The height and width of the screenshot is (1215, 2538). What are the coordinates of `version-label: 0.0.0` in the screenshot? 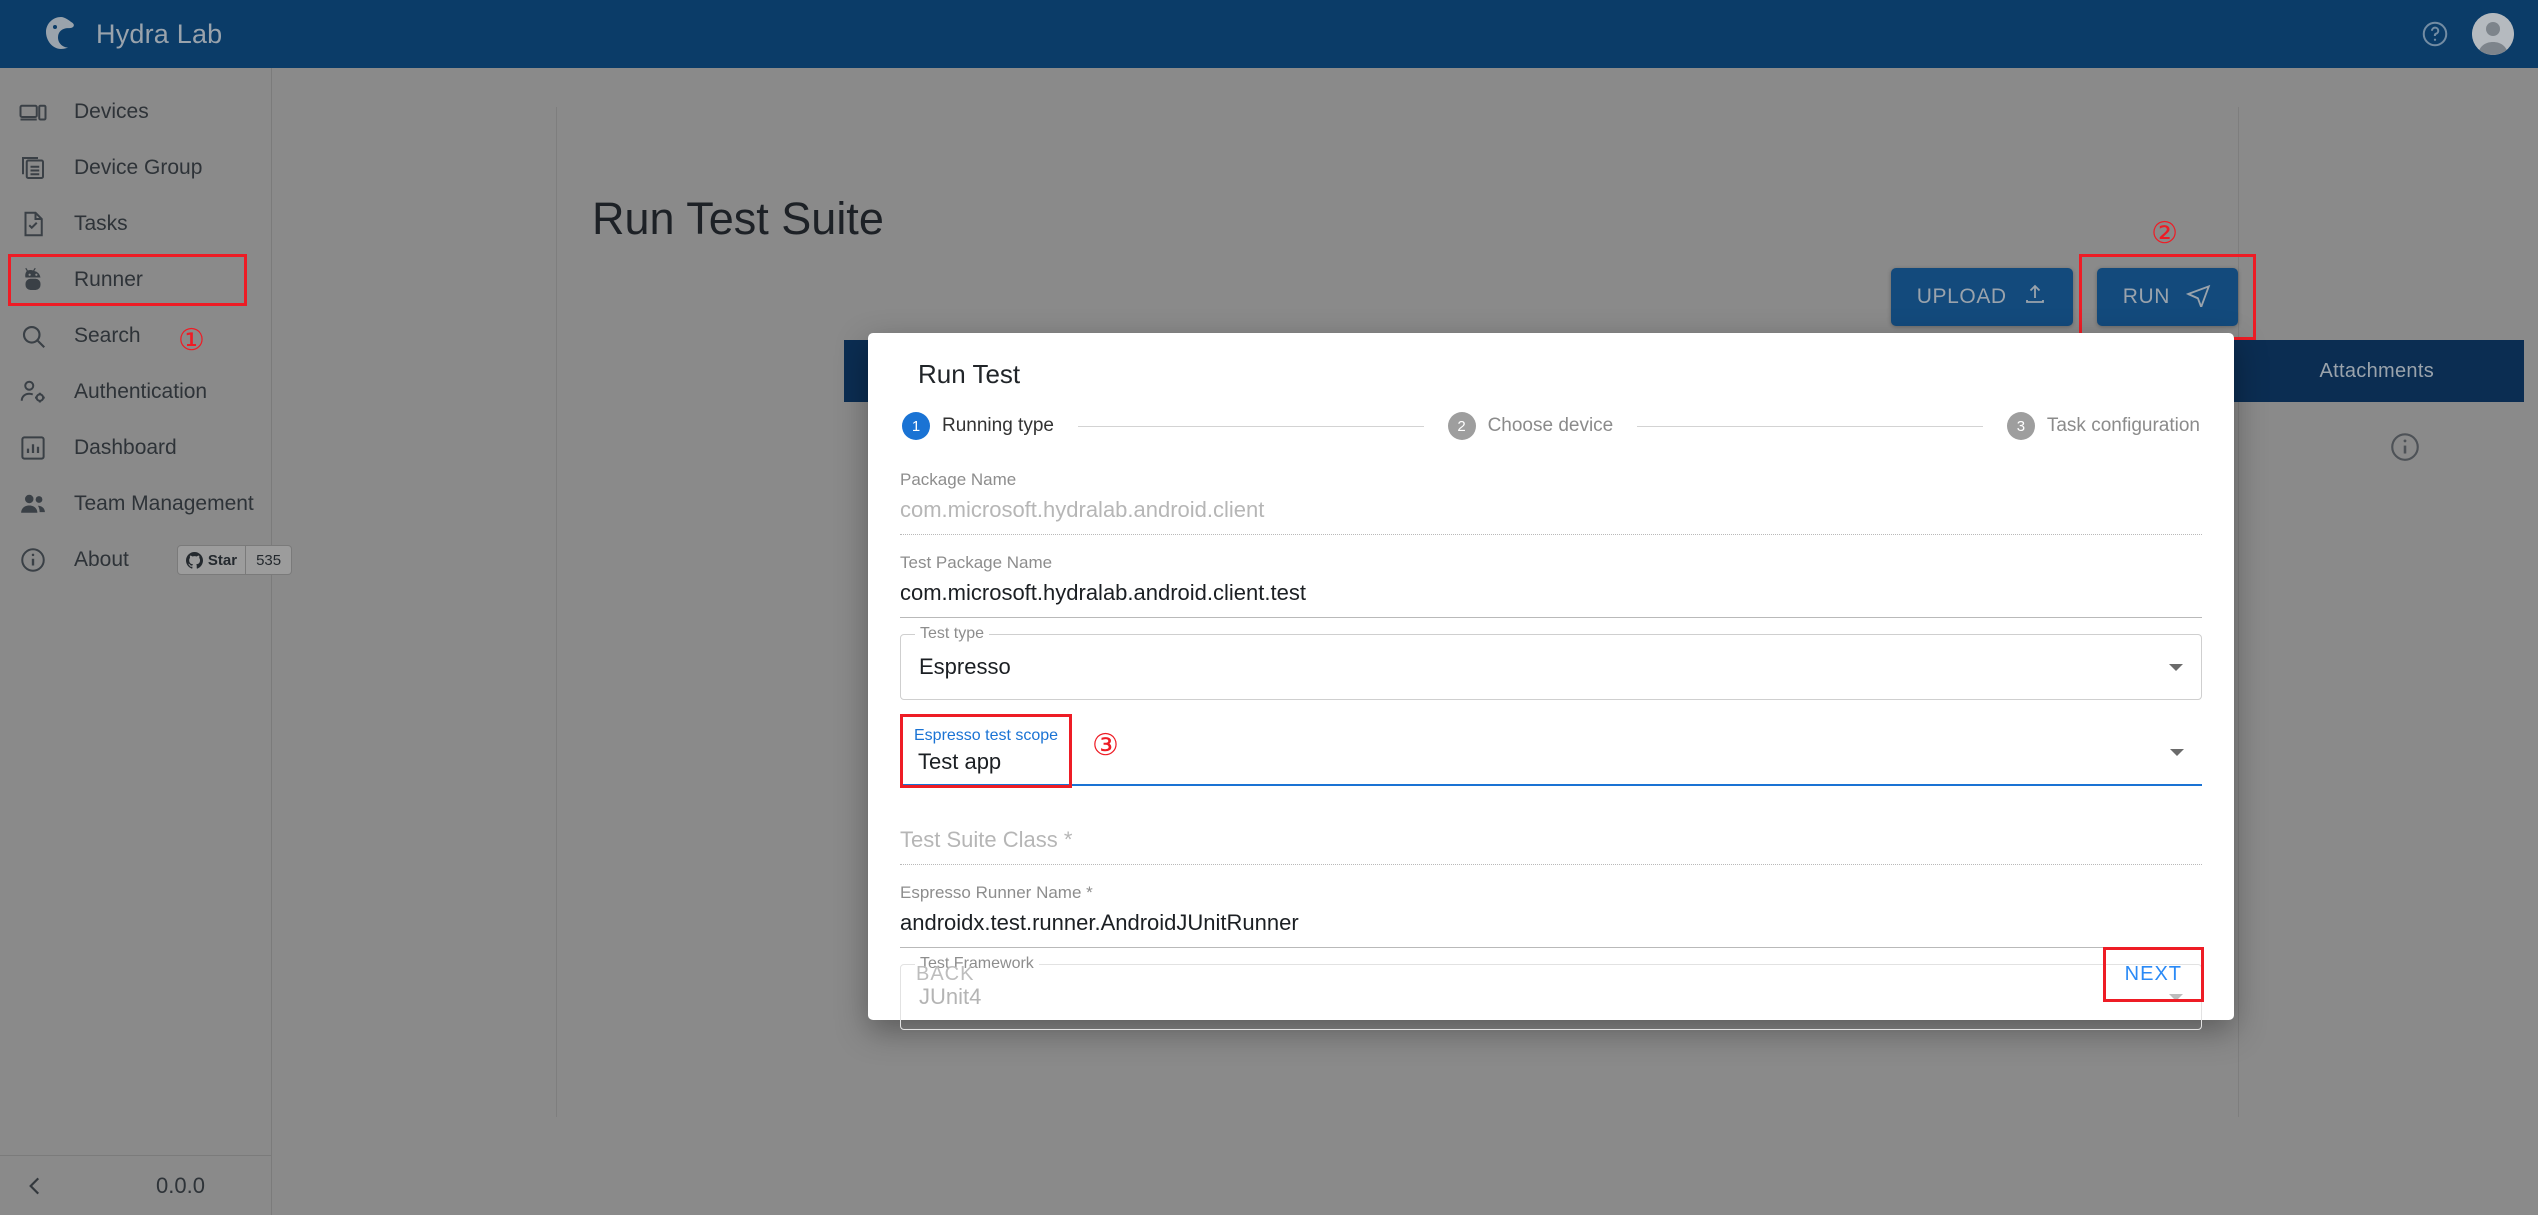 It's located at (180, 1185).